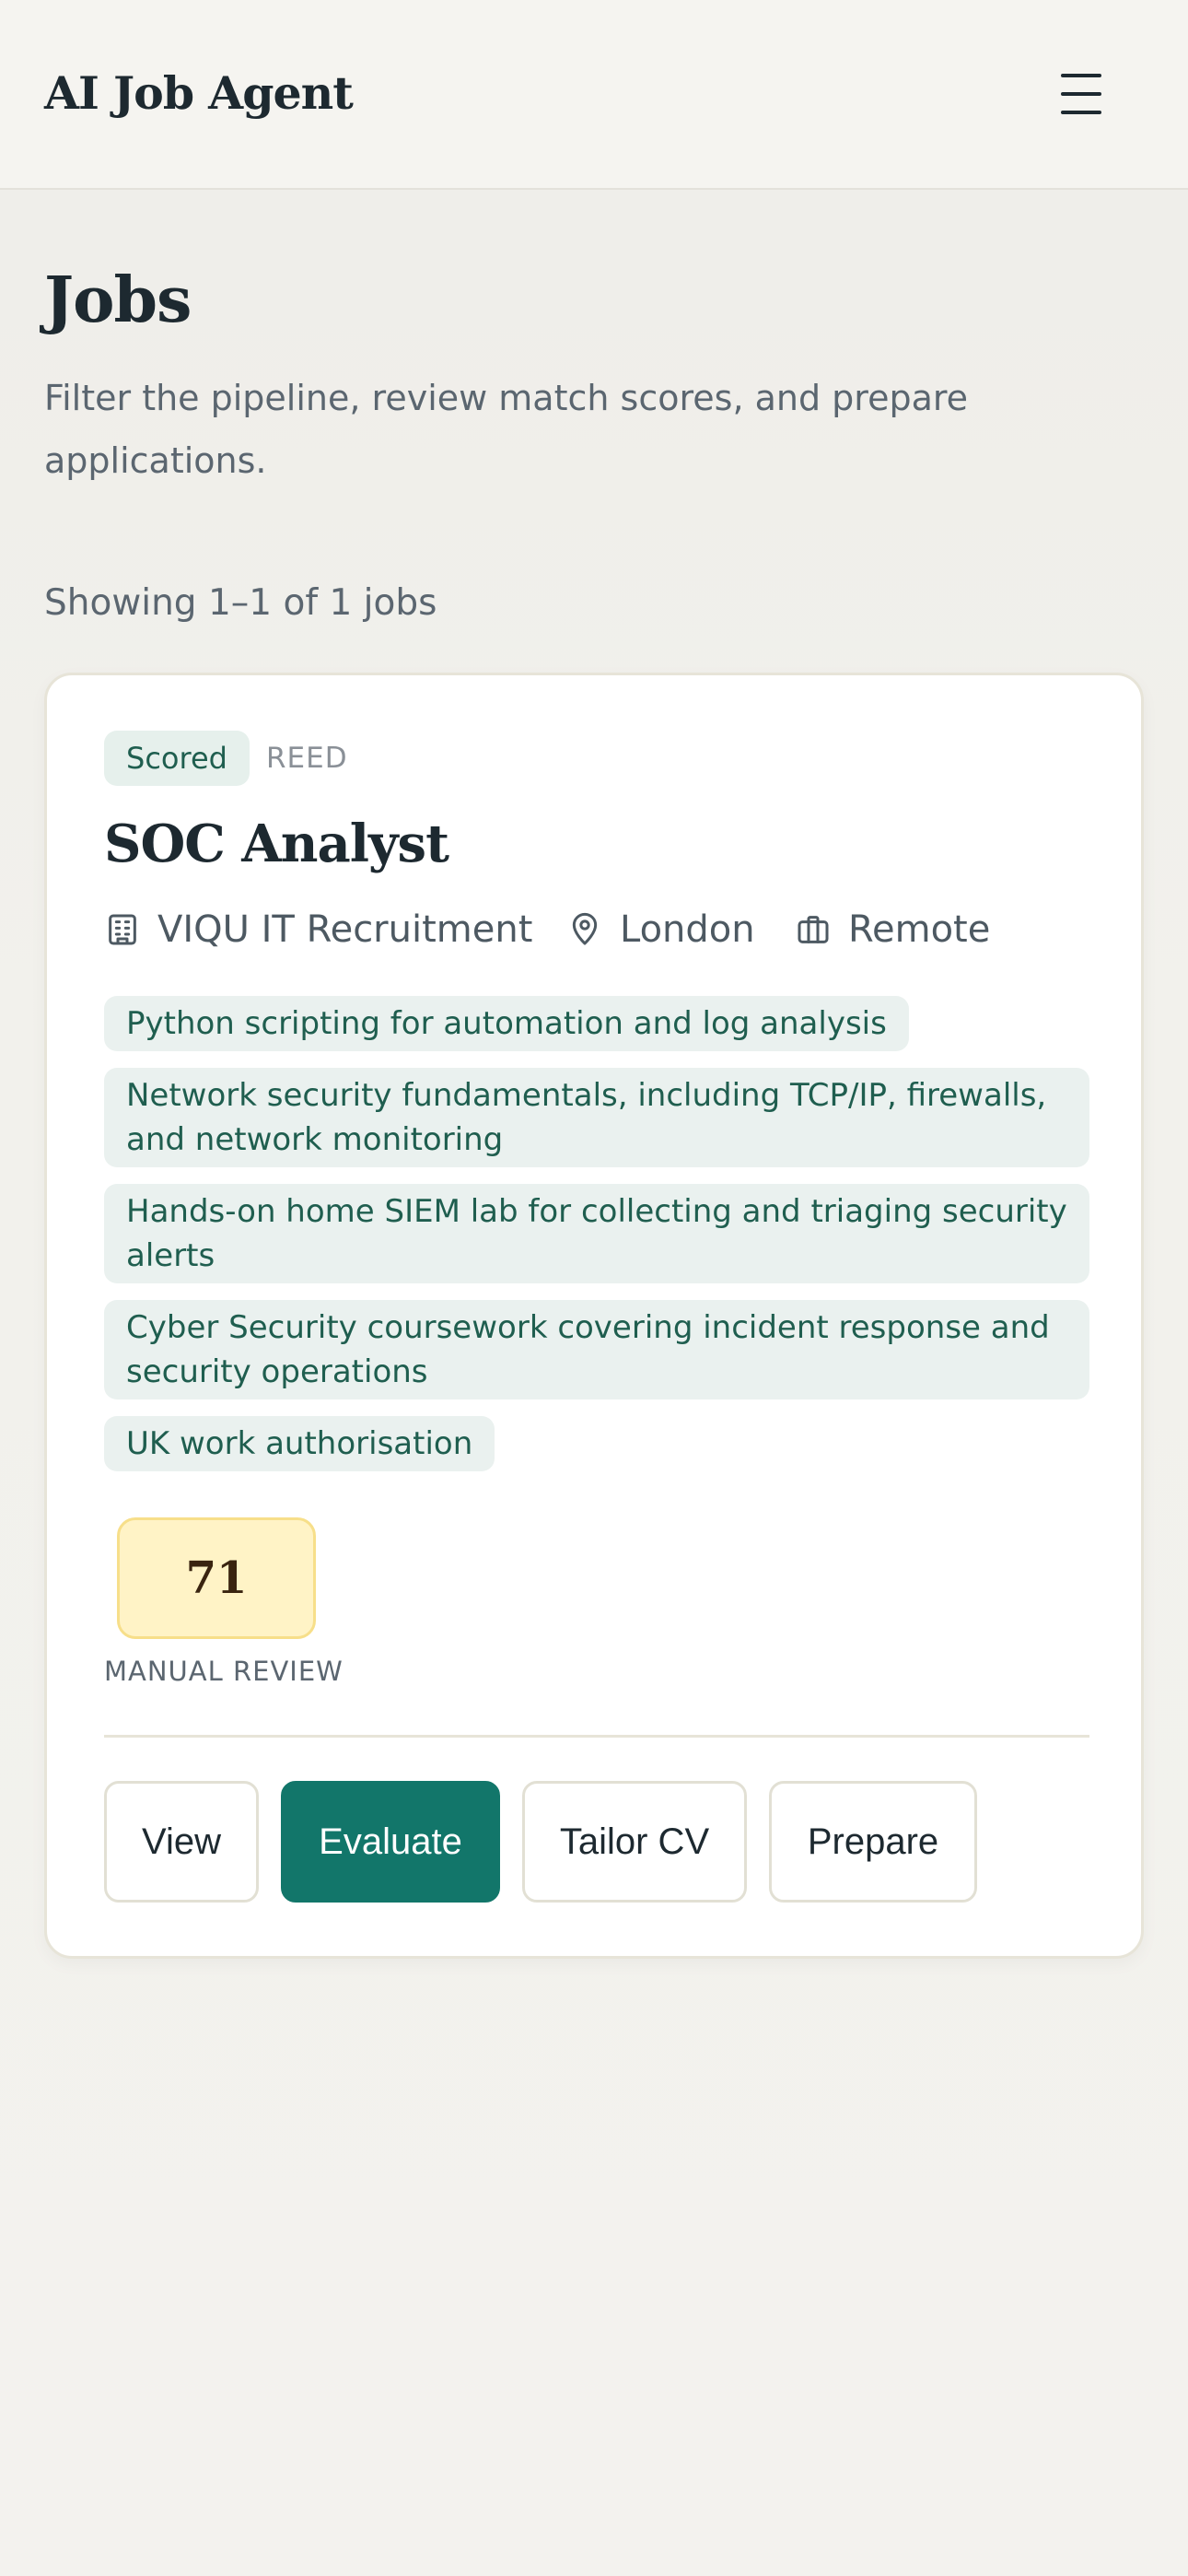  What do you see at coordinates (594, 95) in the screenshot?
I see `app-header: AI Job Agent` at bounding box center [594, 95].